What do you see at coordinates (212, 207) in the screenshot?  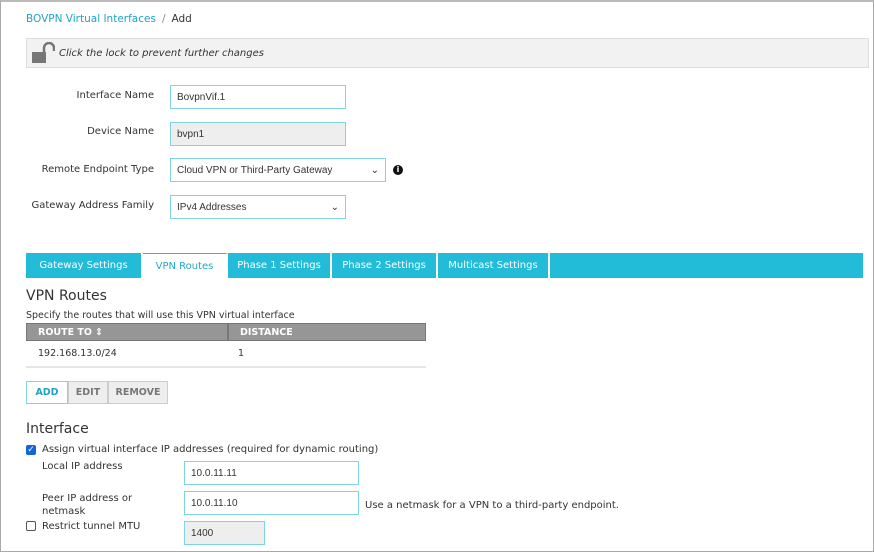 I see `gateway-address-family-value: IPv4 Addresses` at bounding box center [212, 207].